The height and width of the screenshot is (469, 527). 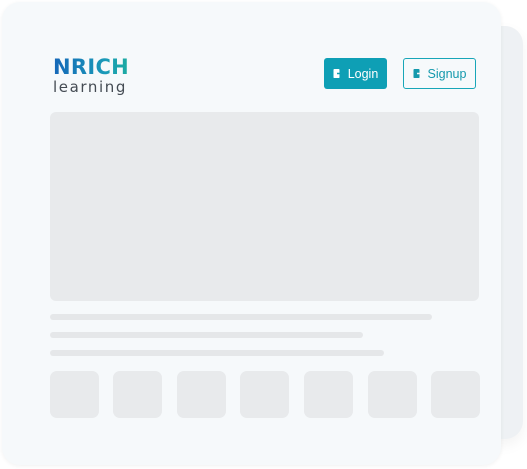 I want to click on login-icon, so click(x=338, y=73).